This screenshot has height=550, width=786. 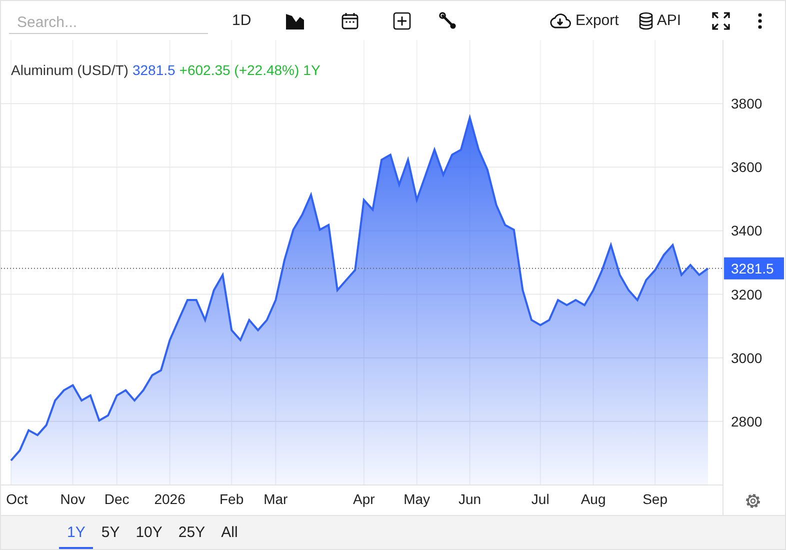 I want to click on range-tab: 10Y, so click(x=149, y=532).